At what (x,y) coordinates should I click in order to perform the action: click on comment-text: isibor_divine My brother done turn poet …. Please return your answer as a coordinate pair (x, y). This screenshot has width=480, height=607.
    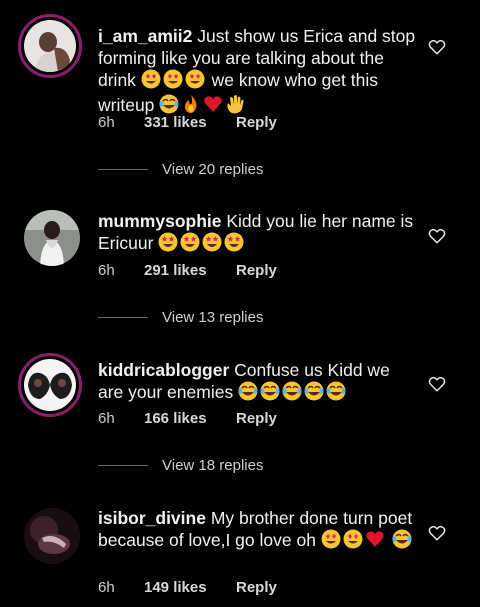
    Looking at the image, I should click on (257, 530).